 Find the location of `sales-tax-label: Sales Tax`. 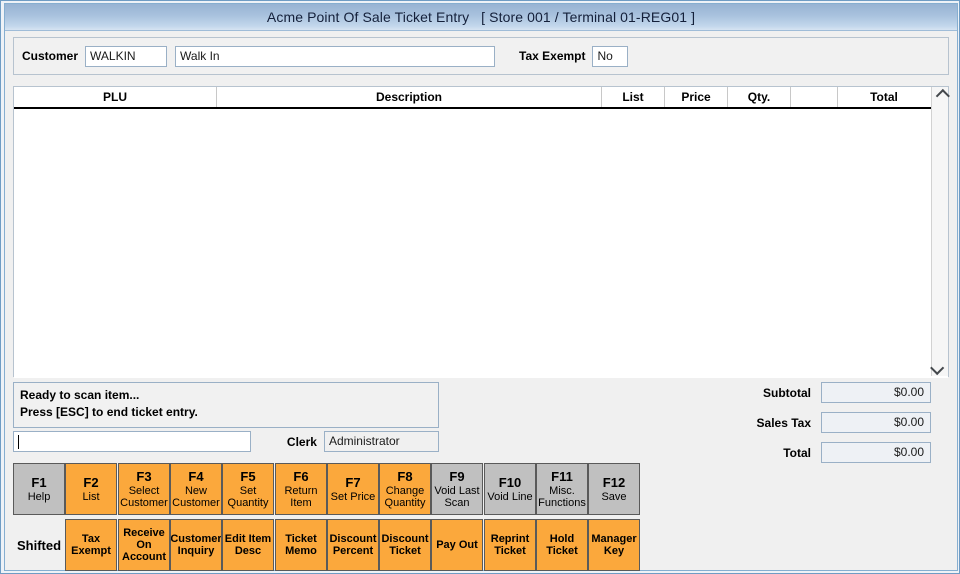

sales-tax-label: Sales Tax is located at coordinates (783, 422).